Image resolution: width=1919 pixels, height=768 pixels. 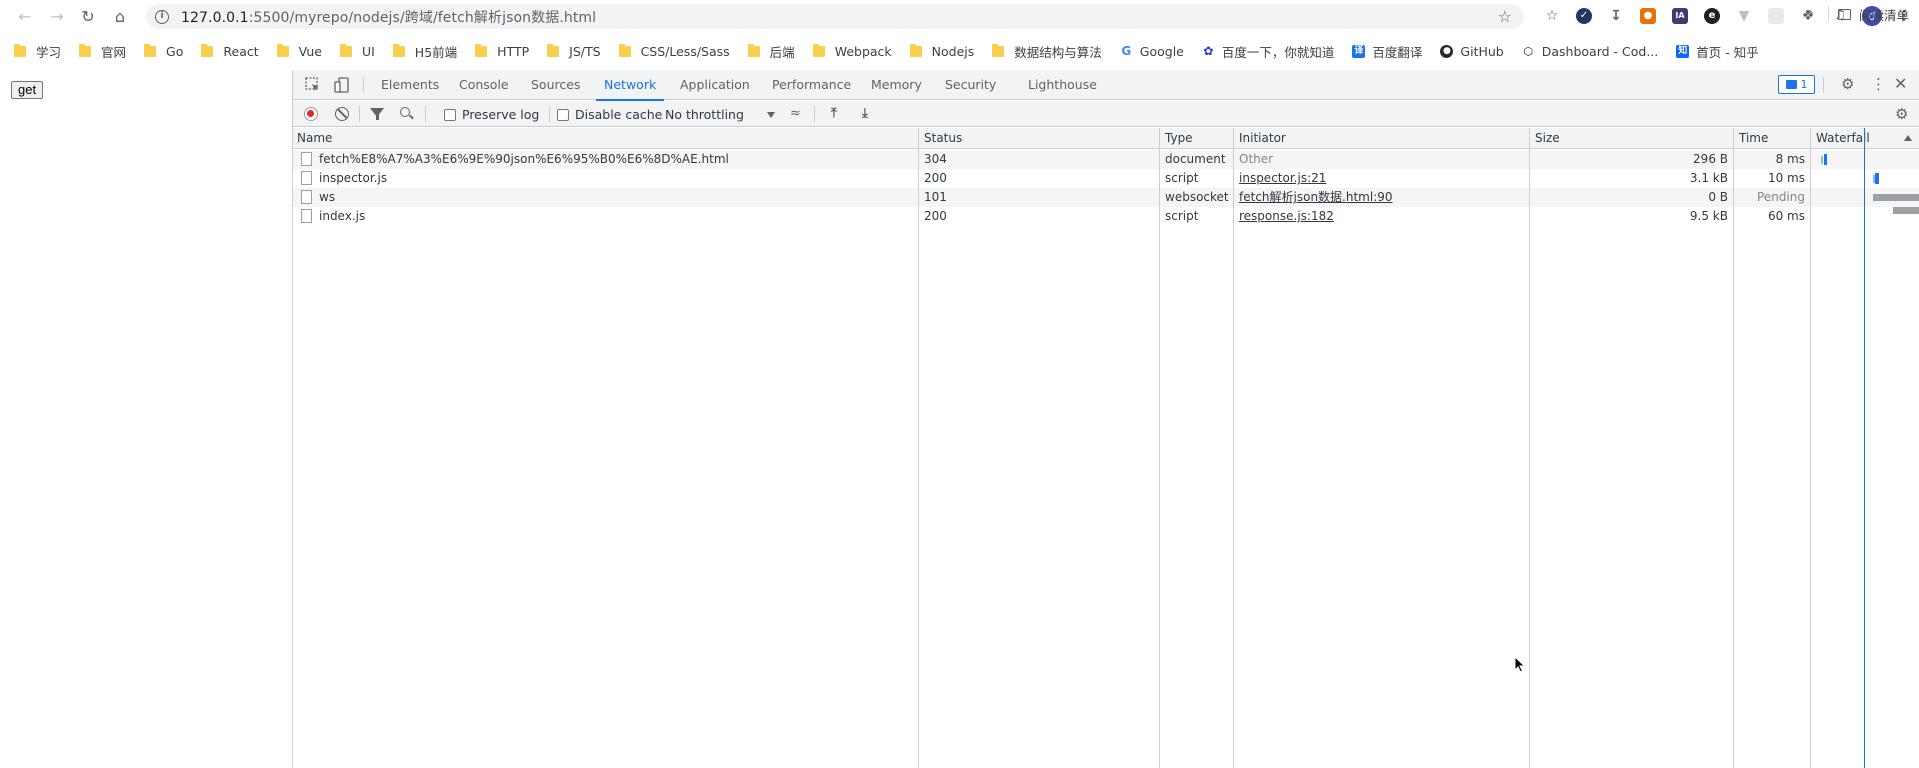 What do you see at coordinates (502, 51) in the screenshot?
I see `bookmark-folder: HTTP` at bounding box center [502, 51].